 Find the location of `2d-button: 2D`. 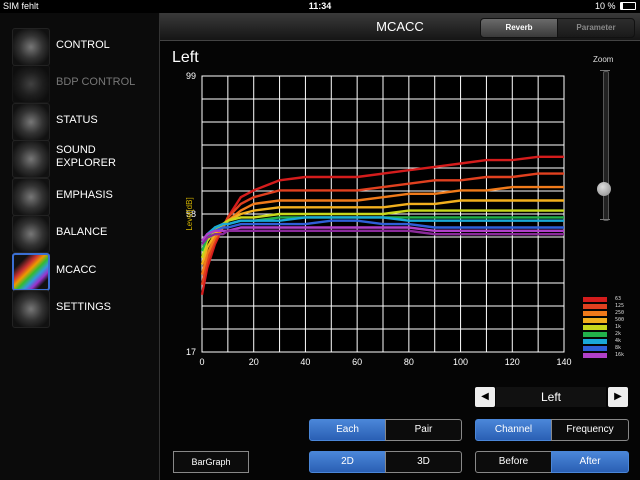

2d-button: 2D is located at coordinates (347, 462).